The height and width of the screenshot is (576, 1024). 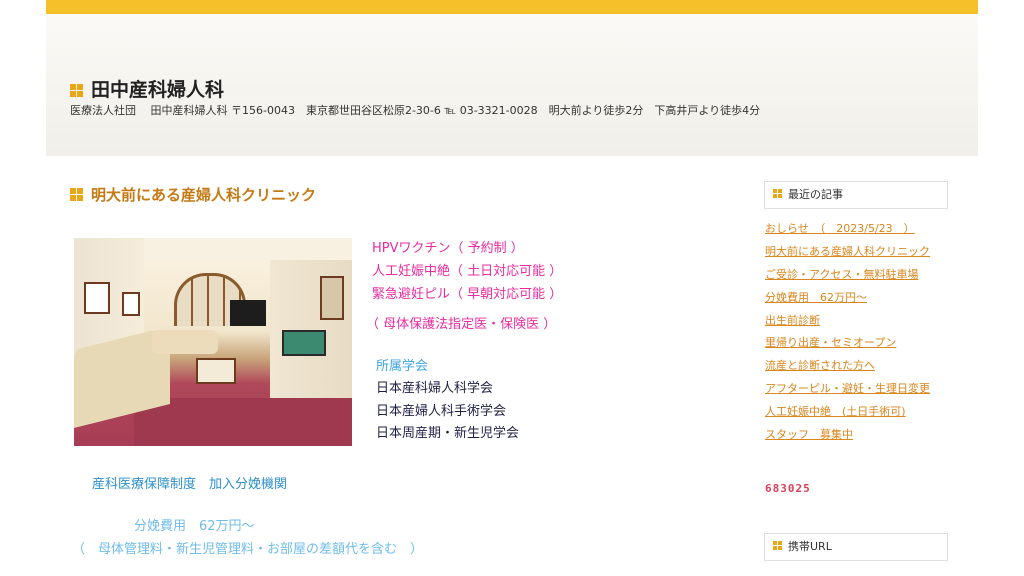 I want to click on page-heading: 明大前にある産婦人科クリニック, so click(x=193, y=194).